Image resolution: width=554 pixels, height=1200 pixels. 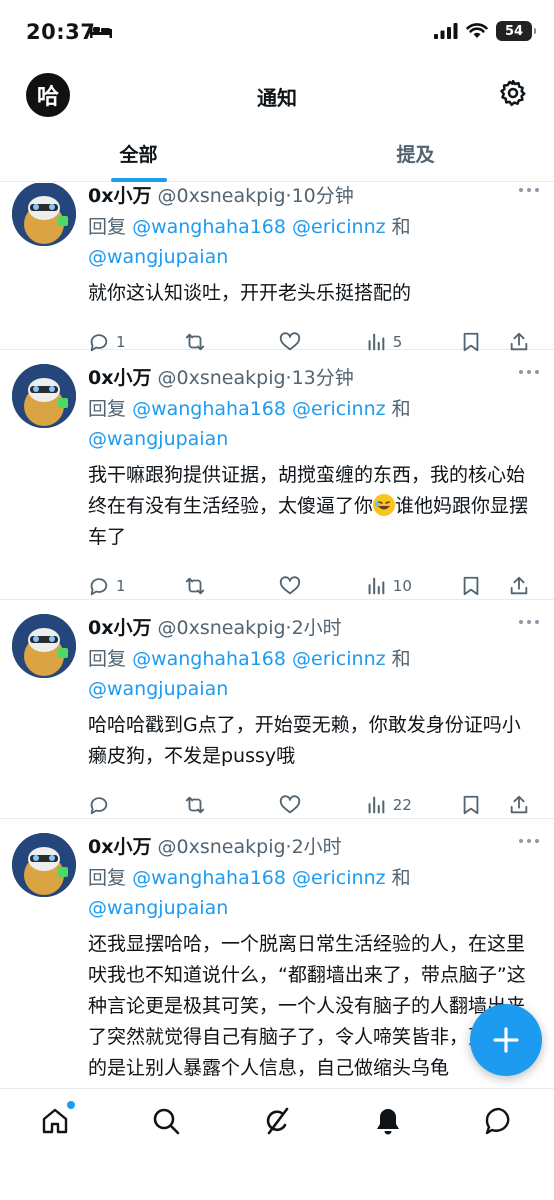 What do you see at coordinates (136, 586) in the screenshot?
I see `reply-button: 1` at bounding box center [136, 586].